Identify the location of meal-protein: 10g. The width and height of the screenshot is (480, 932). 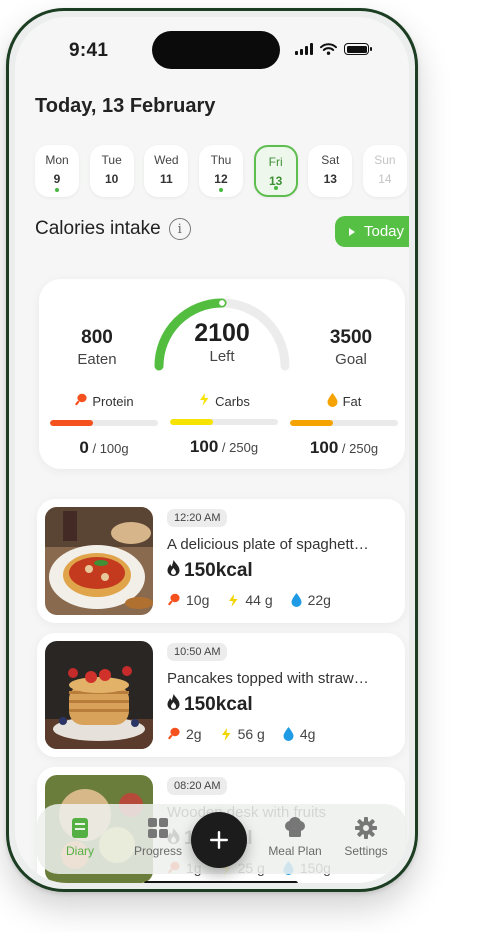
(188, 600).